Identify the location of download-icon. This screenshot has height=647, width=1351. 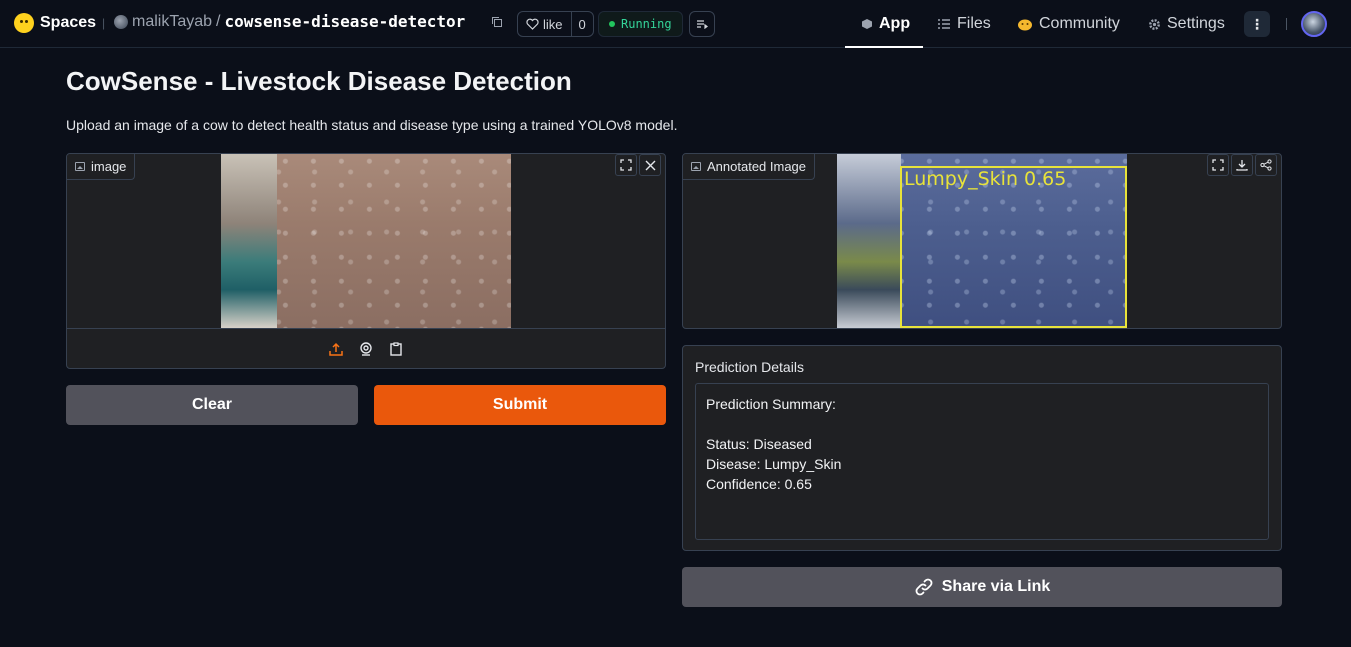
(1242, 165).